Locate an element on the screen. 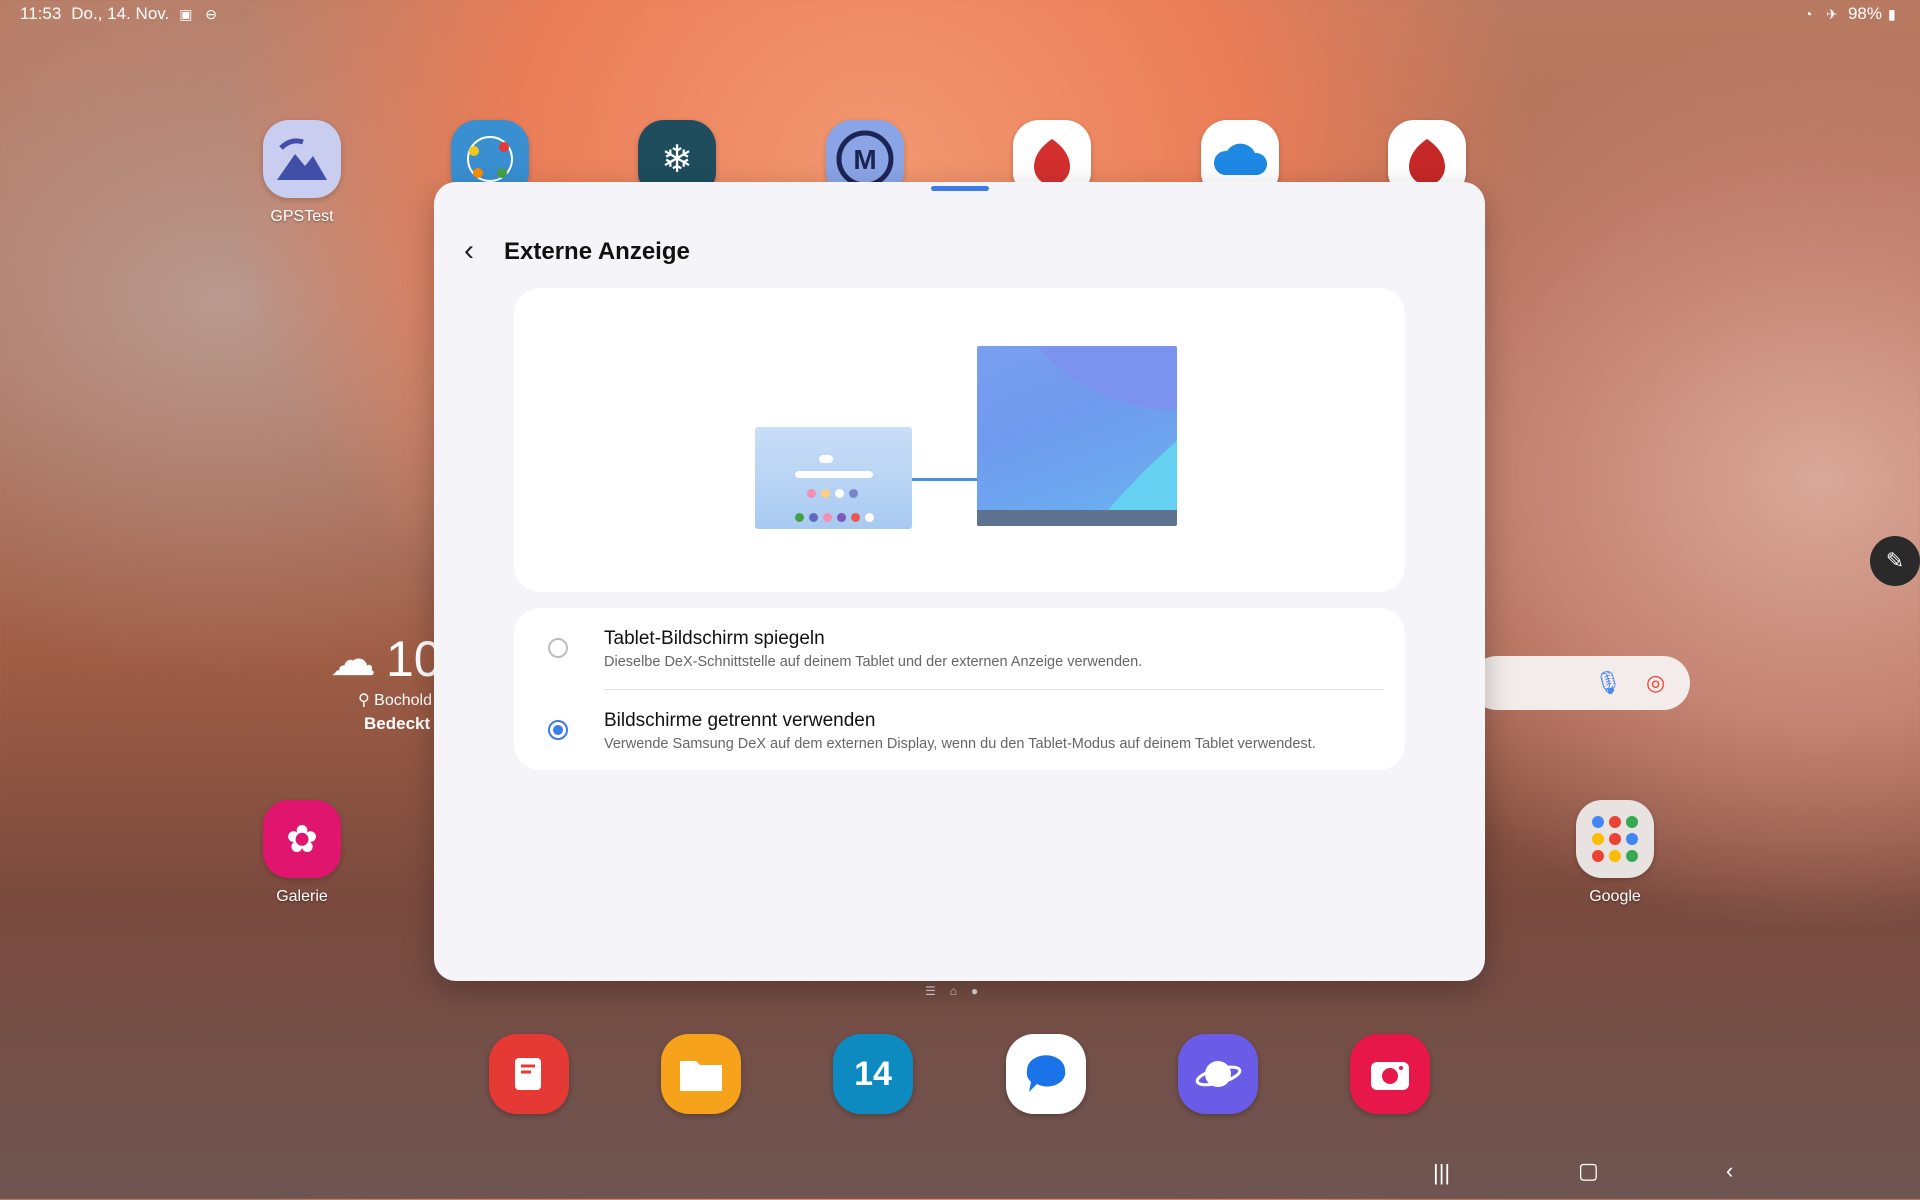 This screenshot has width=1920, height=1200. home-page-icon: ⌂ is located at coordinates (953, 991).